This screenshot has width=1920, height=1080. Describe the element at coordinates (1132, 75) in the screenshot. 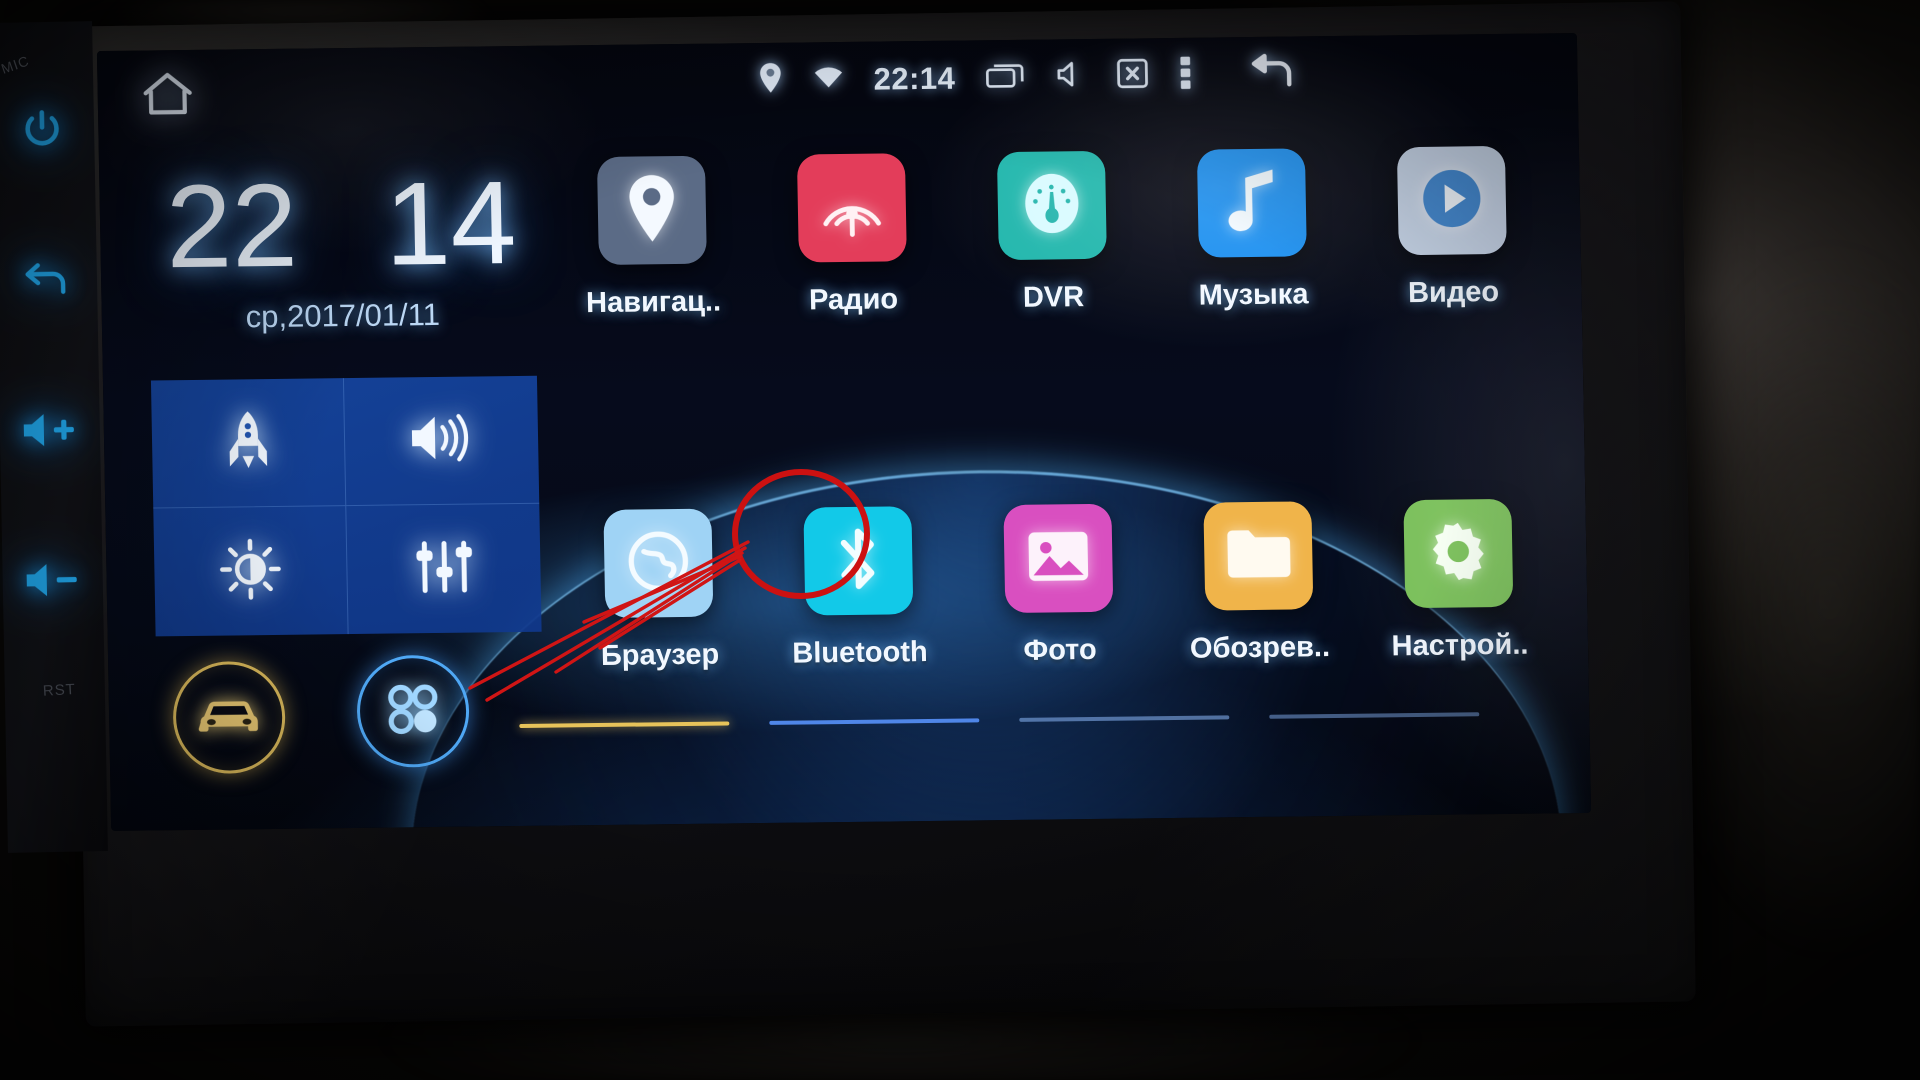

I see `close-window-icon` at that location.